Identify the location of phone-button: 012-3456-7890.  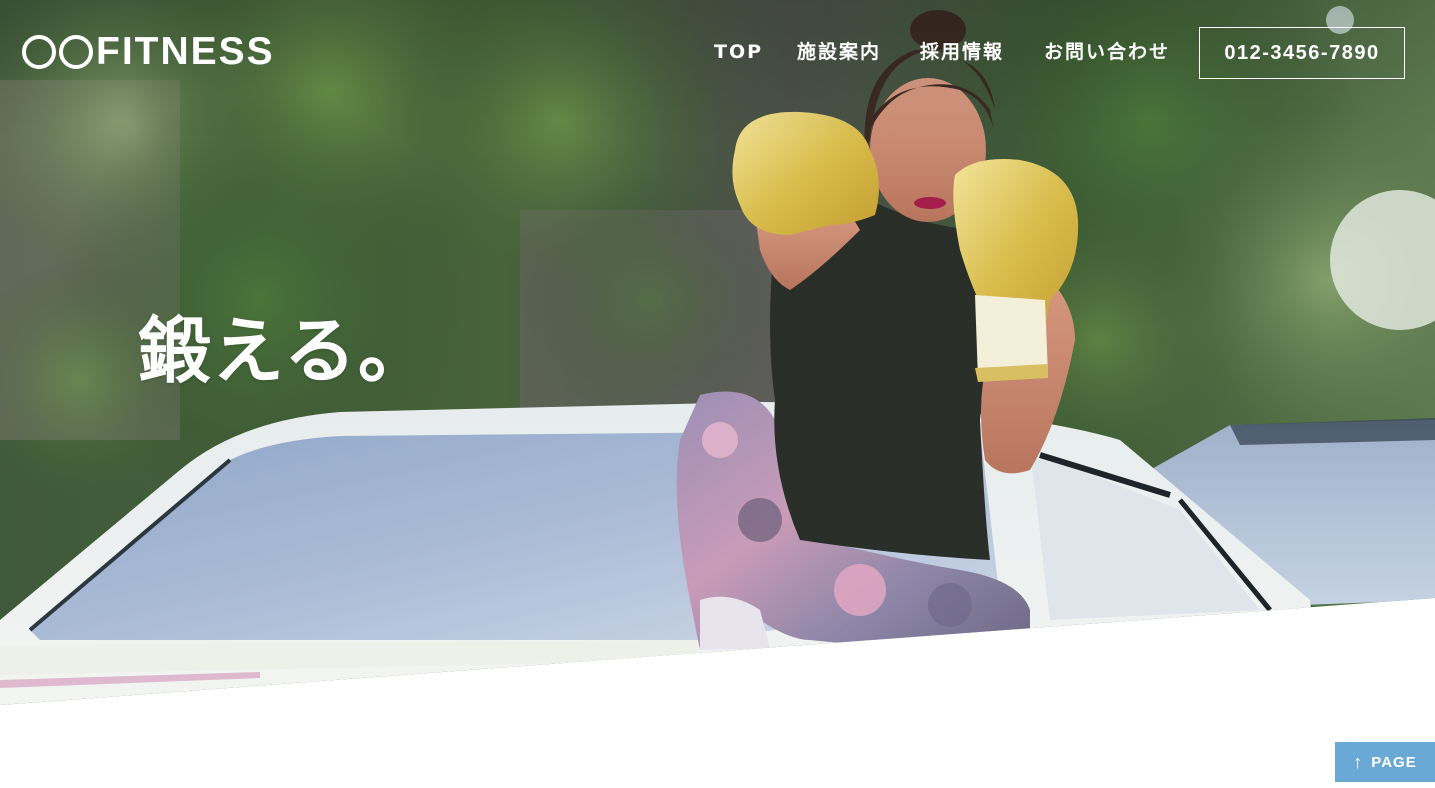
(1302, 53).